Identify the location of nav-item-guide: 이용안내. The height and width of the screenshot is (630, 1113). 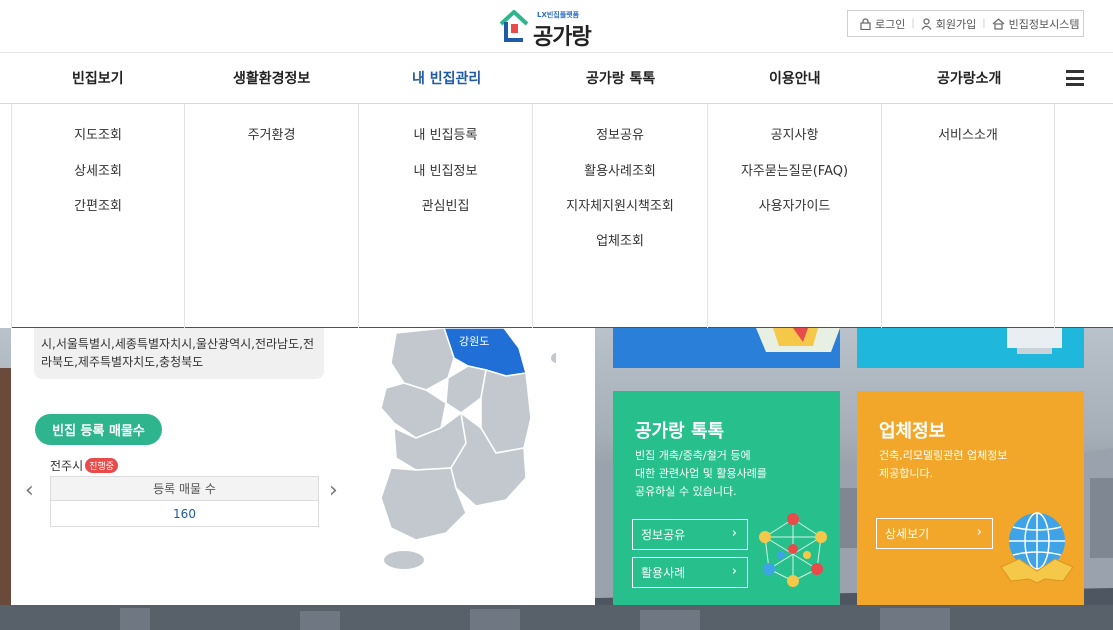
(795, 78).